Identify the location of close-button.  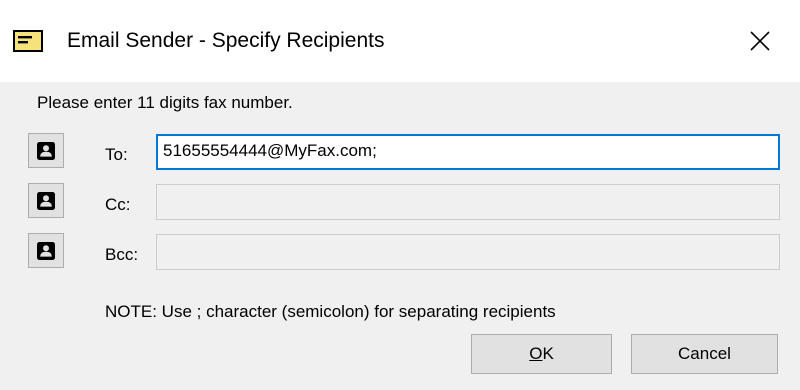
(760, 41).